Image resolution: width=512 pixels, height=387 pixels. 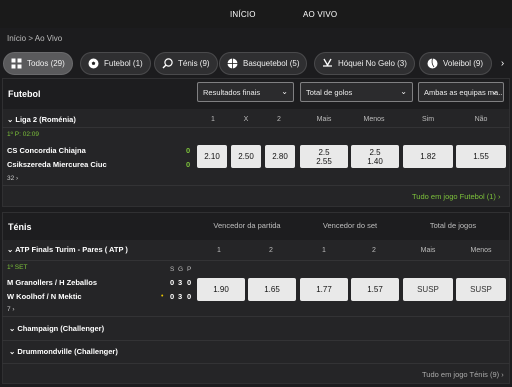 What do you see at coordinates (17, 267) in the screenshot?
I see `match-set: 1º SET` at bounding box center [17, 267].